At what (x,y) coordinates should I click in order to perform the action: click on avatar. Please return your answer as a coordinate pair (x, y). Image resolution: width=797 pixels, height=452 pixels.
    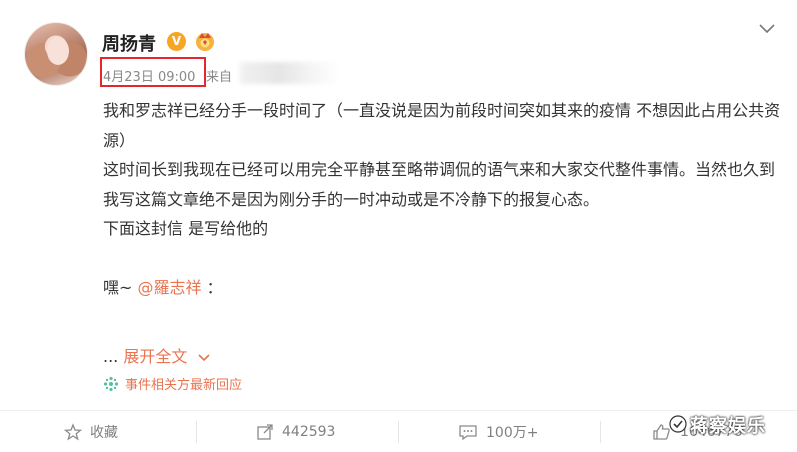
    Looking at the image, I should click on (56, 54).